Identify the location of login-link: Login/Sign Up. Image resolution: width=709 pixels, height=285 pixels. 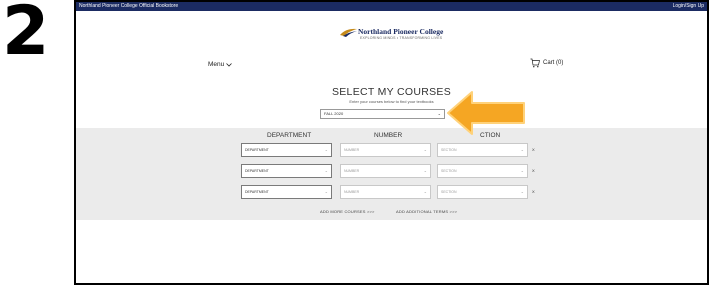
(688, 6).